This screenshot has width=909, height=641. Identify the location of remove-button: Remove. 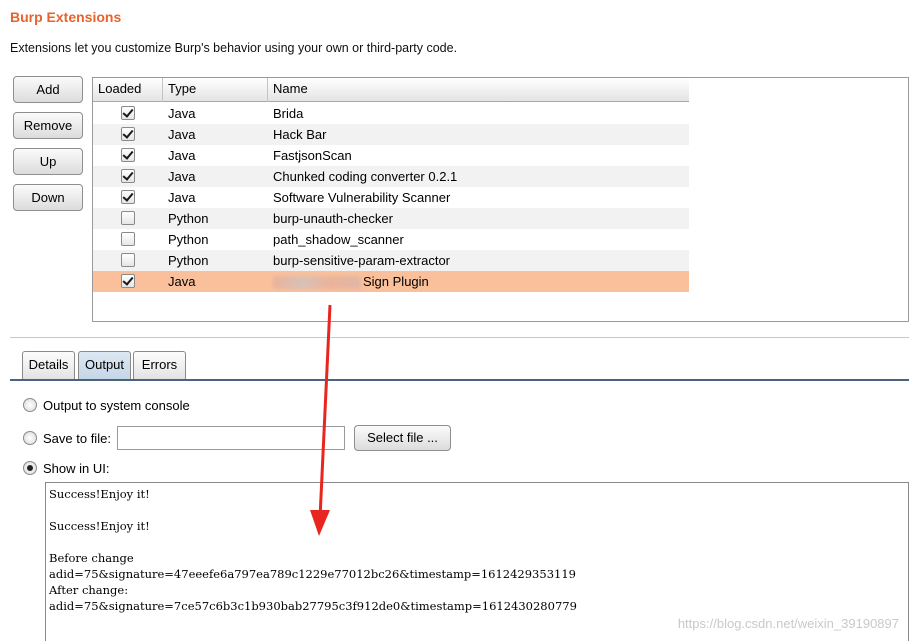
(48, 125).